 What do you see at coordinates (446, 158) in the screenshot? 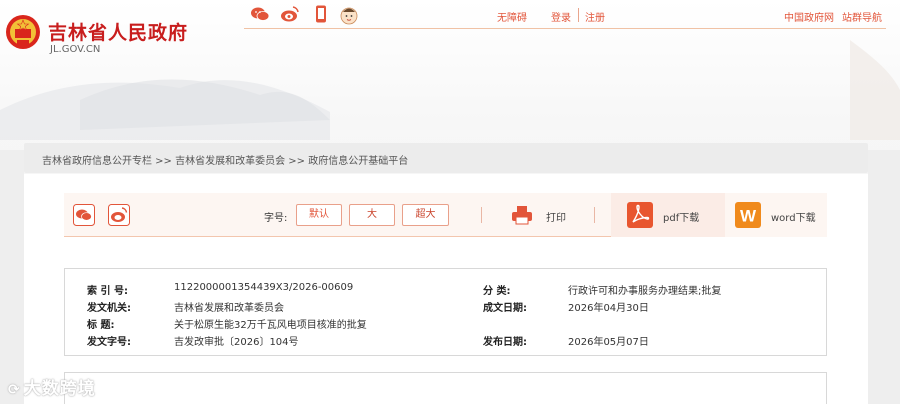
I see `breadcrumb: 吉林省政府信息公开专栏 >> 吉林省发展和改革委员会 >> 政府信息公开基础平台` at bounding box center [446, 158].